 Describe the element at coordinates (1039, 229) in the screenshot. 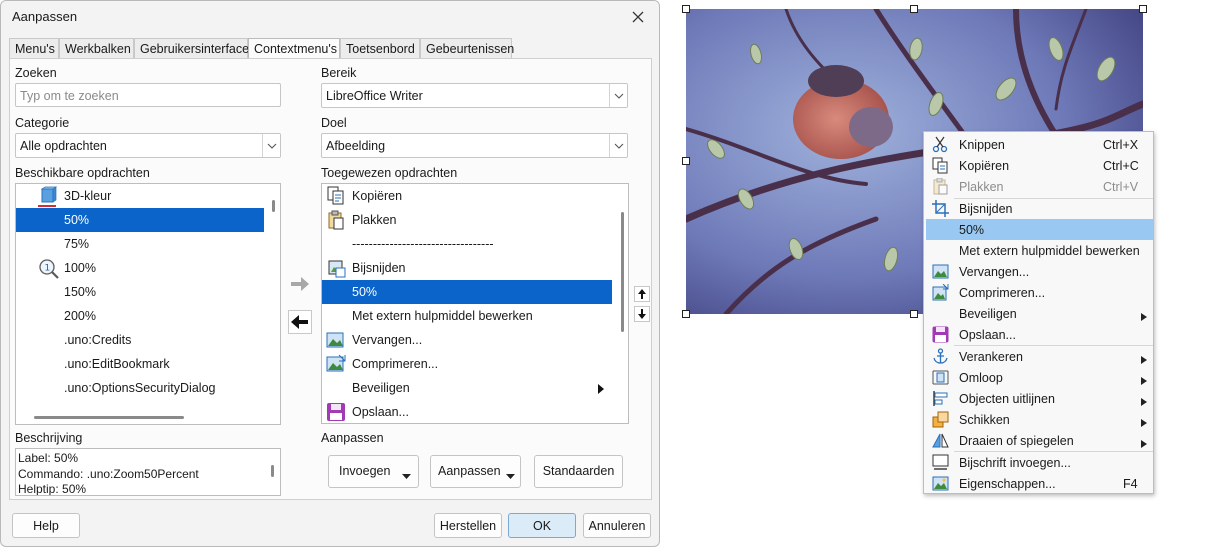

I see `menu-item-zoom-50: 50%` at that location.